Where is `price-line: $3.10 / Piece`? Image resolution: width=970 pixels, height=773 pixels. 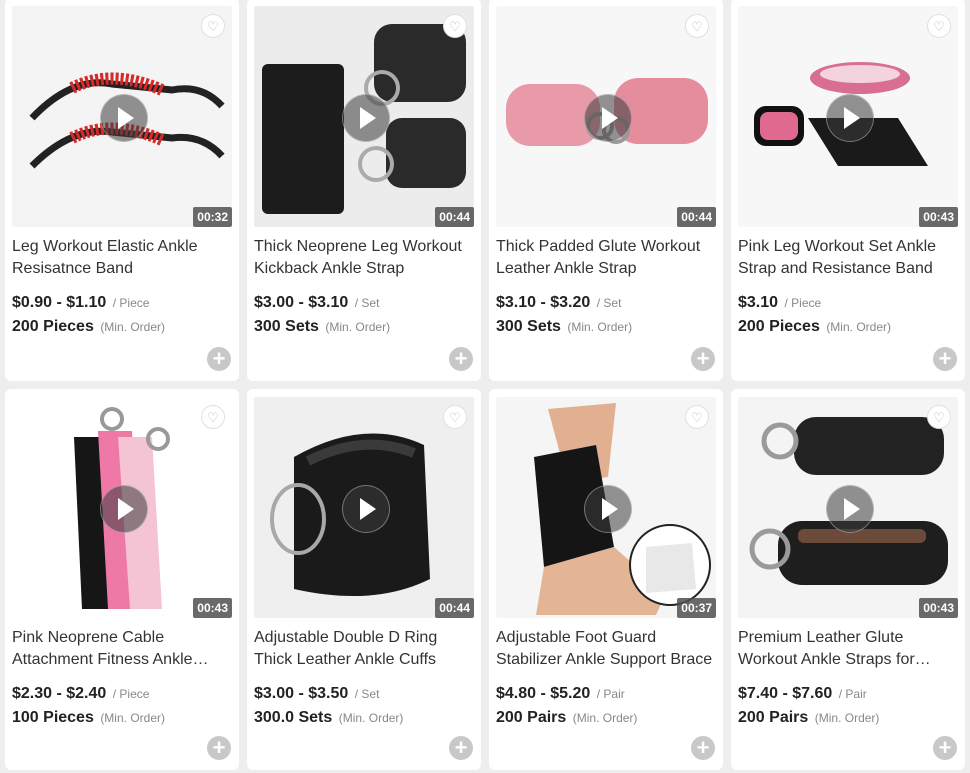
price-line: $3.10 / Piece is located at coordinates (779, 303).